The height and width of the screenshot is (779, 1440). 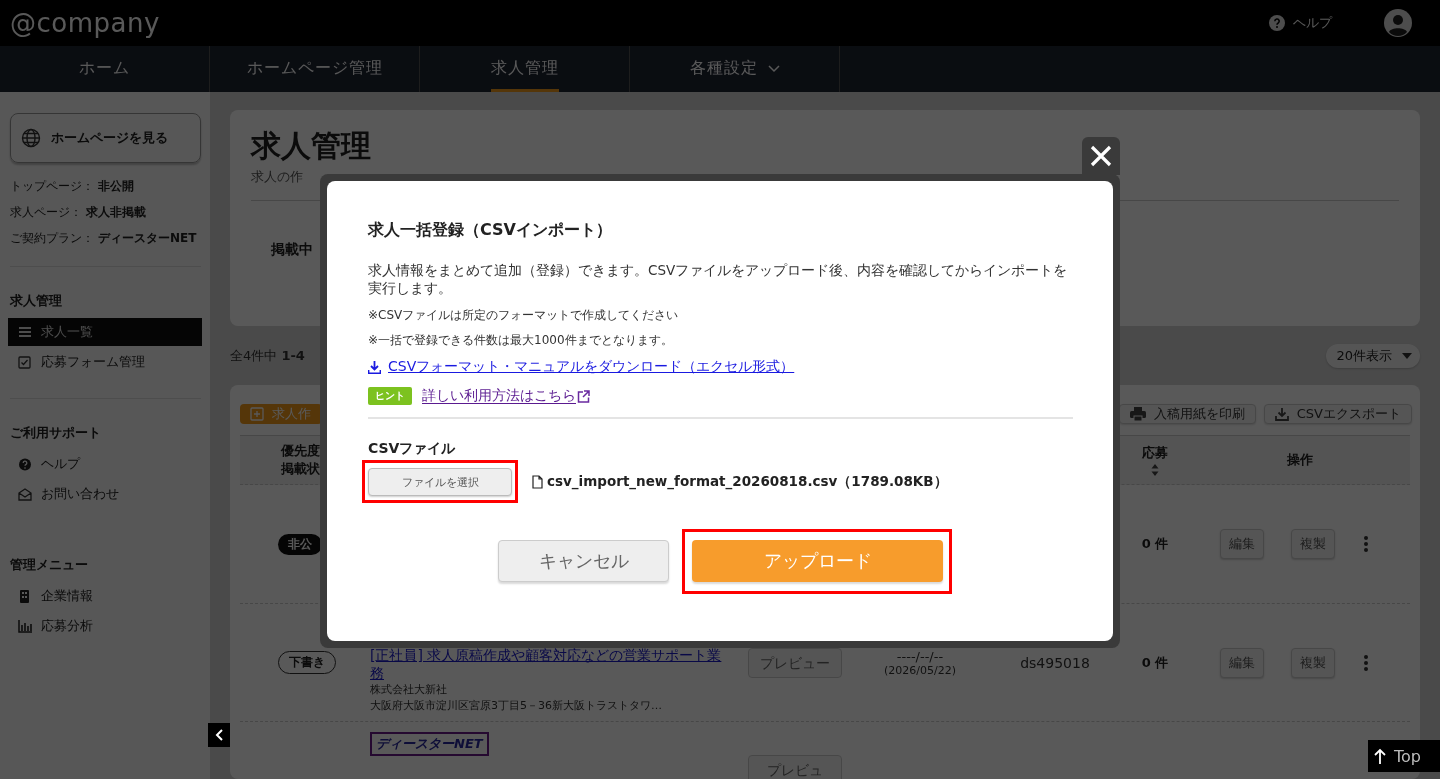 I want to click on sidebar-item: ヘルプ, so click(x=105, y=464).